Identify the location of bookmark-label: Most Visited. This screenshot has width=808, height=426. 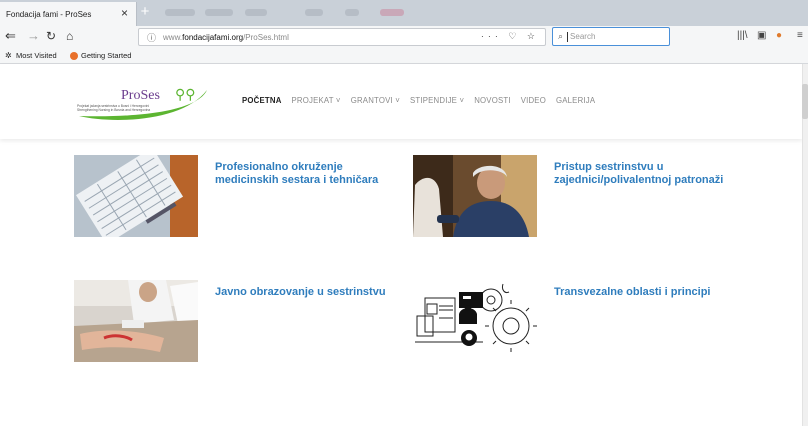
(36, 55).